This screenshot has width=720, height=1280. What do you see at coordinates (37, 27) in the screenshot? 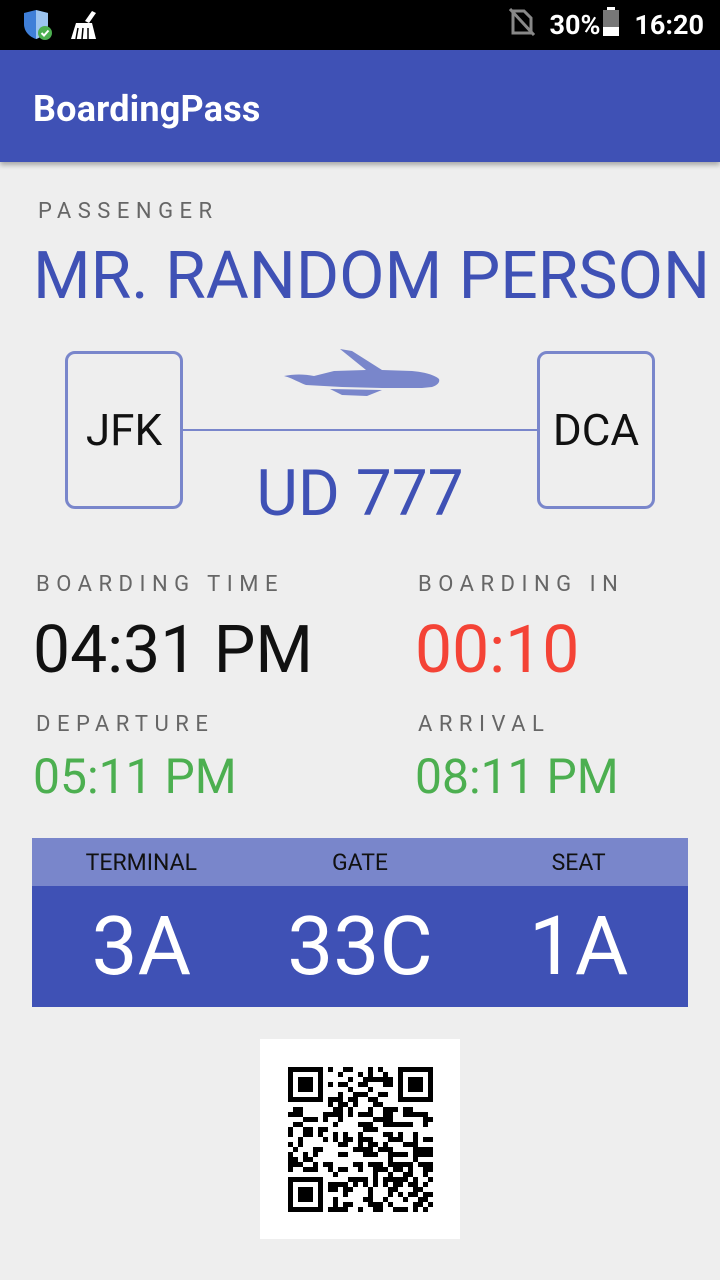
I see `shield-check-icon` at bounding box center [37, 27].